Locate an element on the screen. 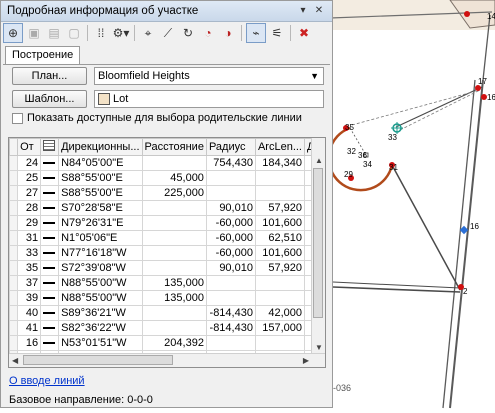 The width and height of the screenshot is (495, 413). cell-arclength: 184,340 is located at coordinates (280, 163).